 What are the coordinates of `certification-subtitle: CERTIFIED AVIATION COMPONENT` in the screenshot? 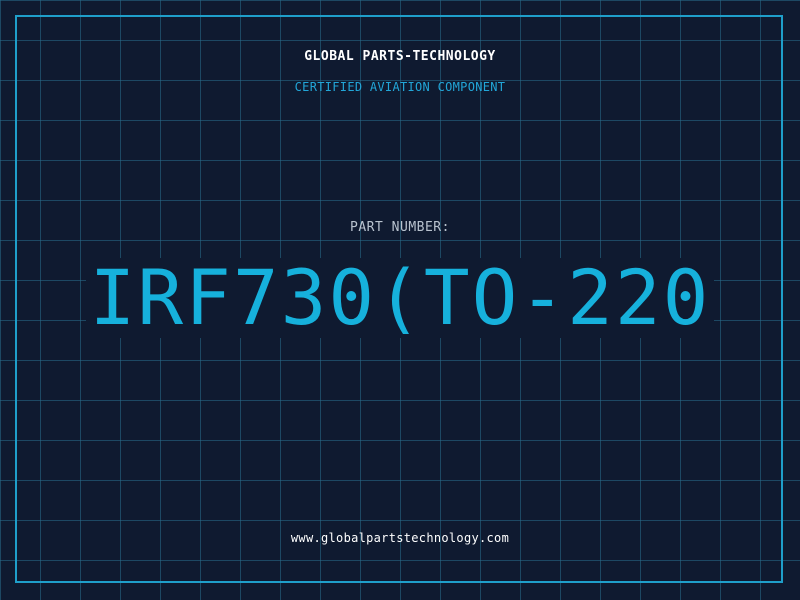 It's located at (400, 87).